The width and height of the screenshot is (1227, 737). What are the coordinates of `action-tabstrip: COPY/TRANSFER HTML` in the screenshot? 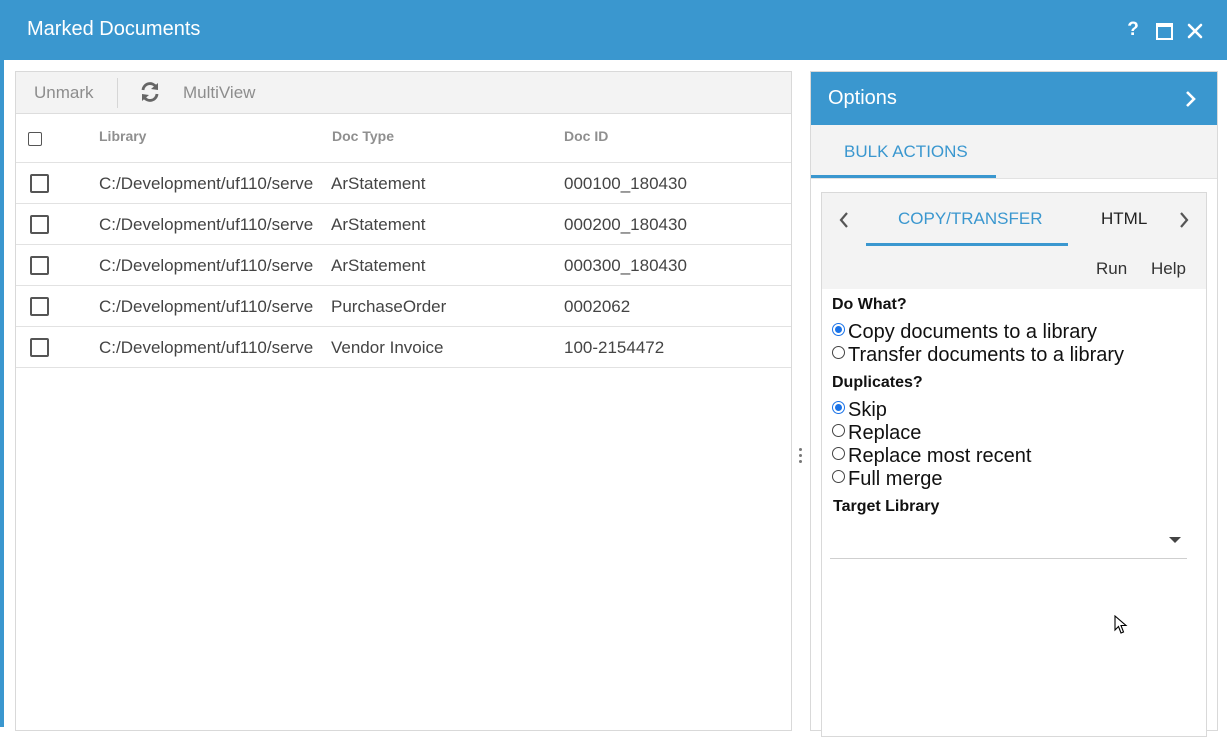 It's located at (1014, 220).